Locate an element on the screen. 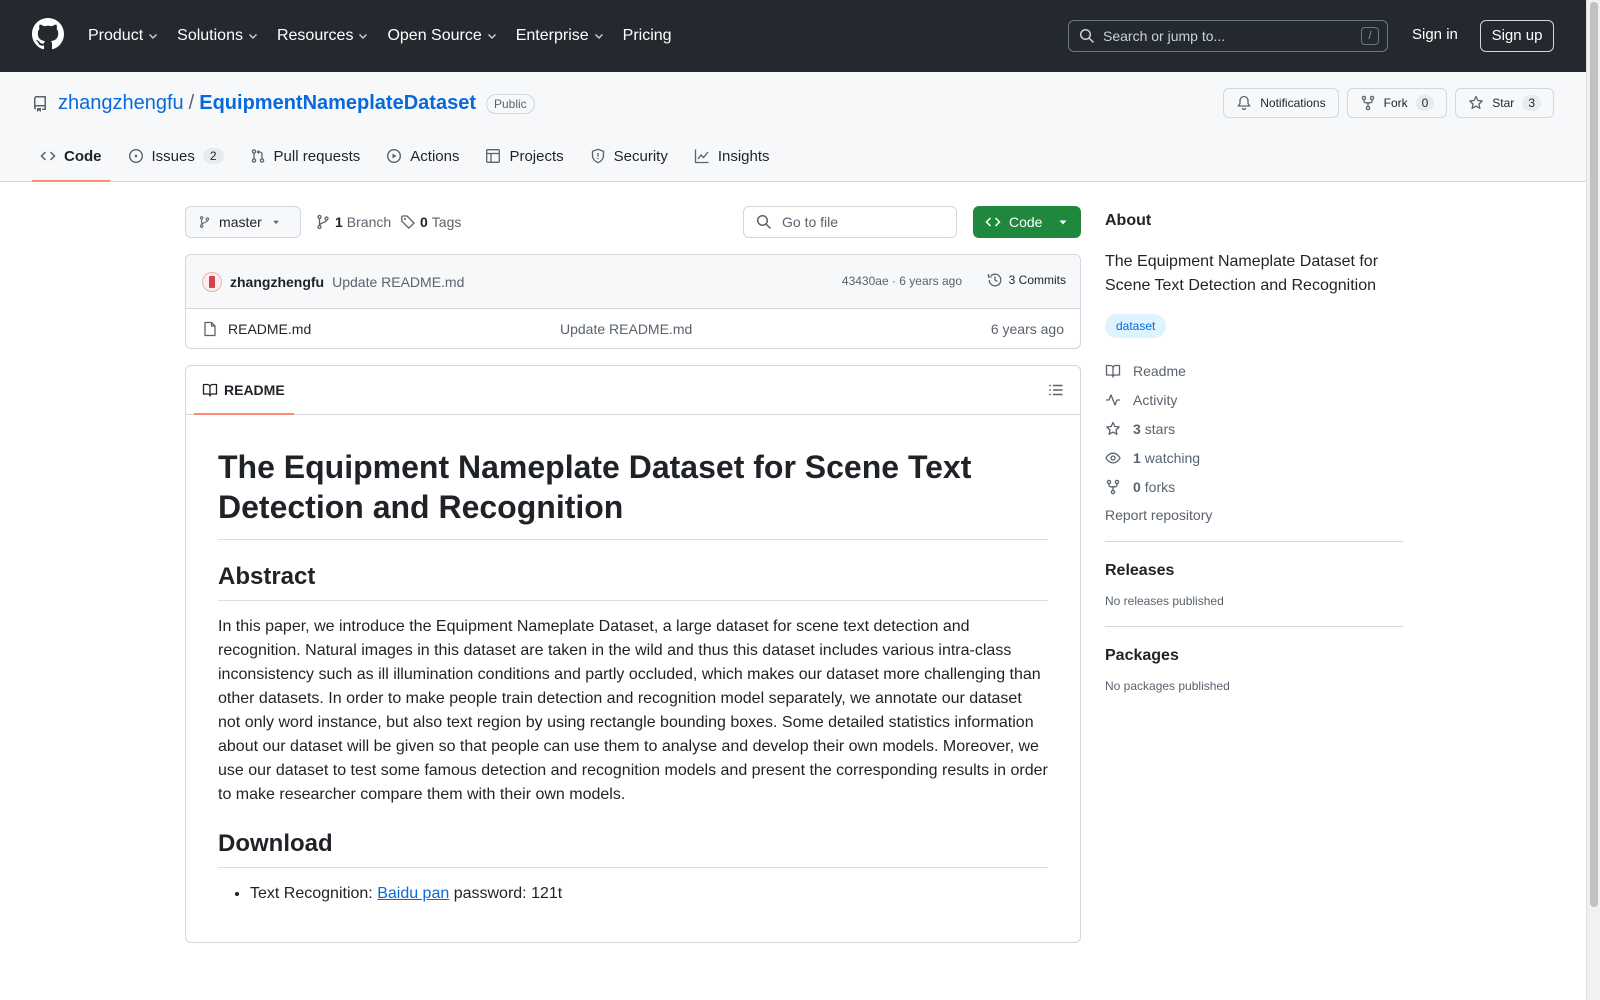  topic-tag: dataset is located at coordinates (1136, 326).